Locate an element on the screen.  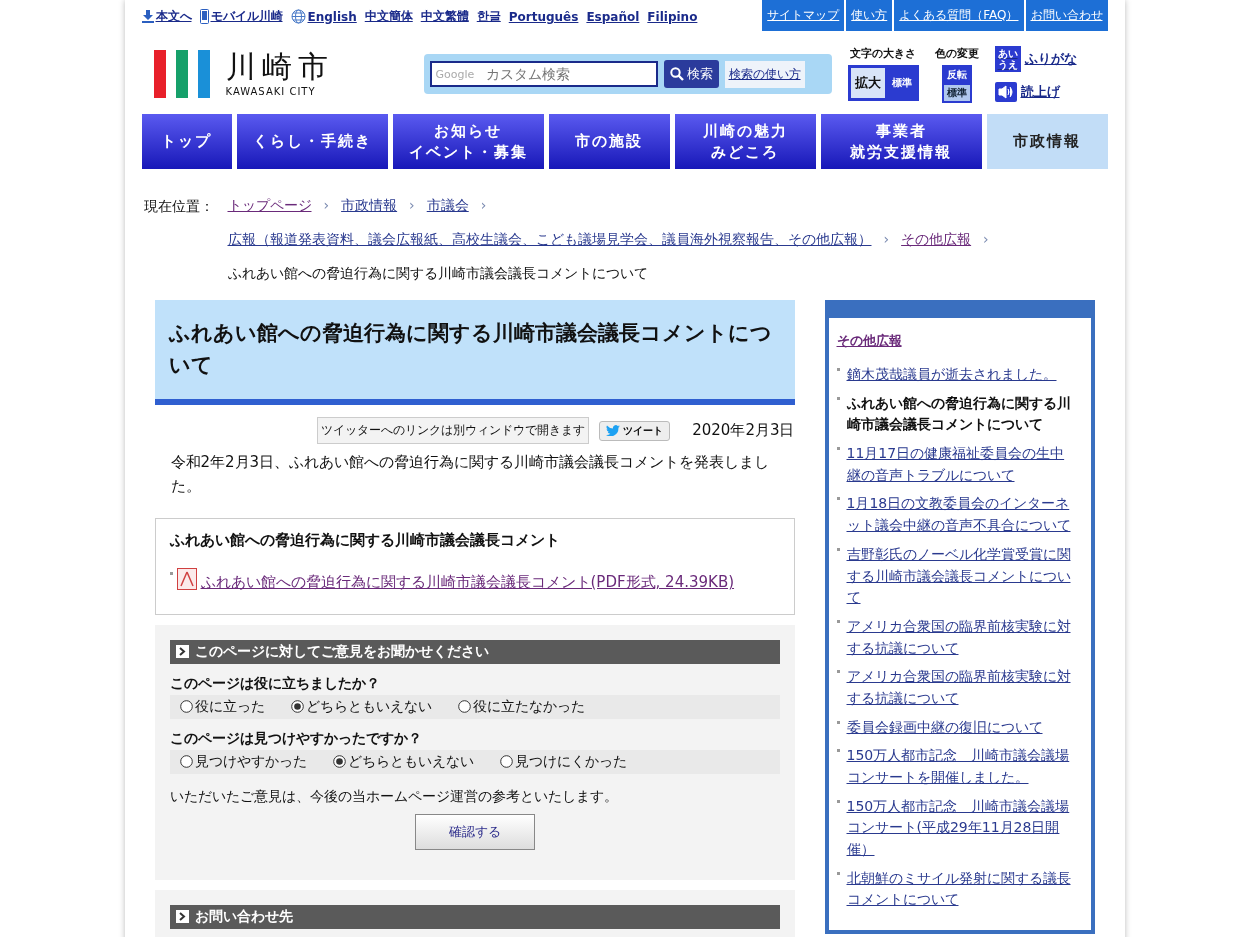
furigana-icon: あいうえ is located at coordinates (1007, 58).